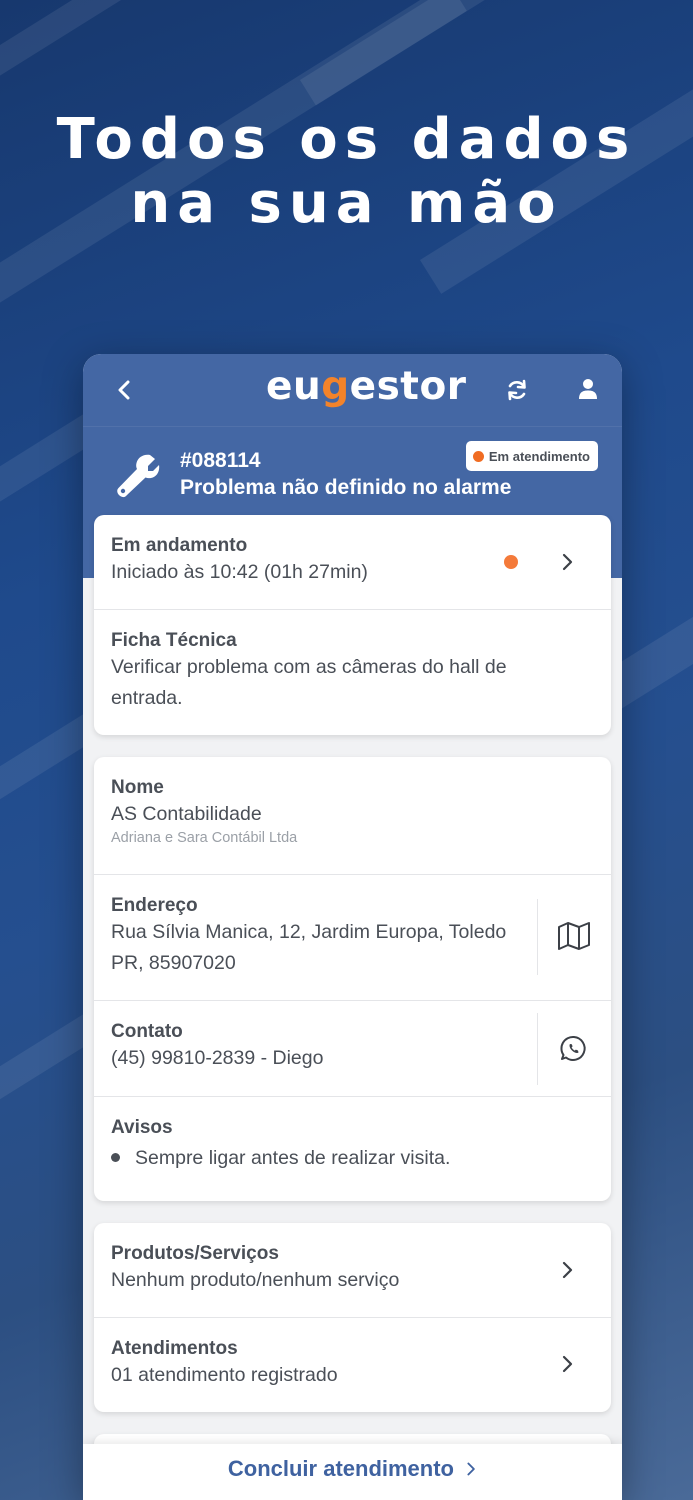 The image size is (693, 1500). I want to click on app-logo: eugestor, so click(366, 386).